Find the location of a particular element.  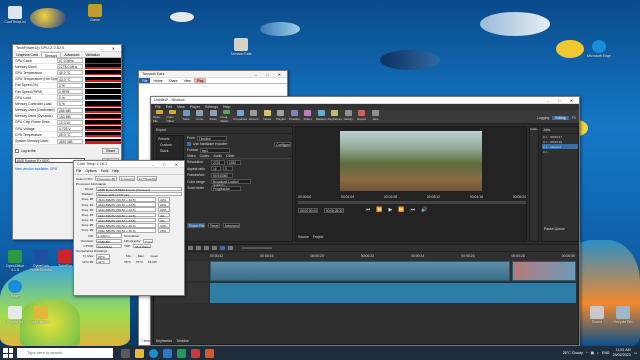

tray-chevron-icon: ^ is located at coordinates (587, 353).